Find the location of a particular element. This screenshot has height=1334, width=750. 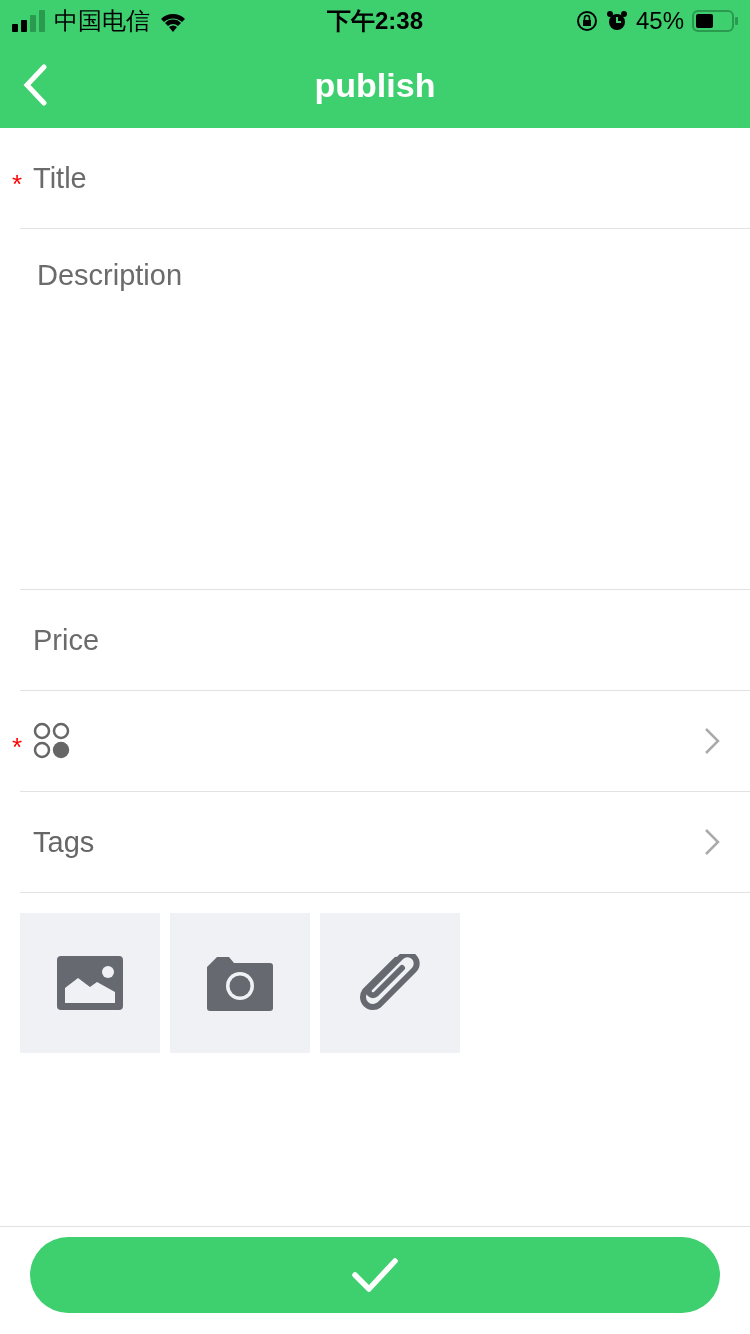

rotation-lock-icon is located at coordinates (586, 21).